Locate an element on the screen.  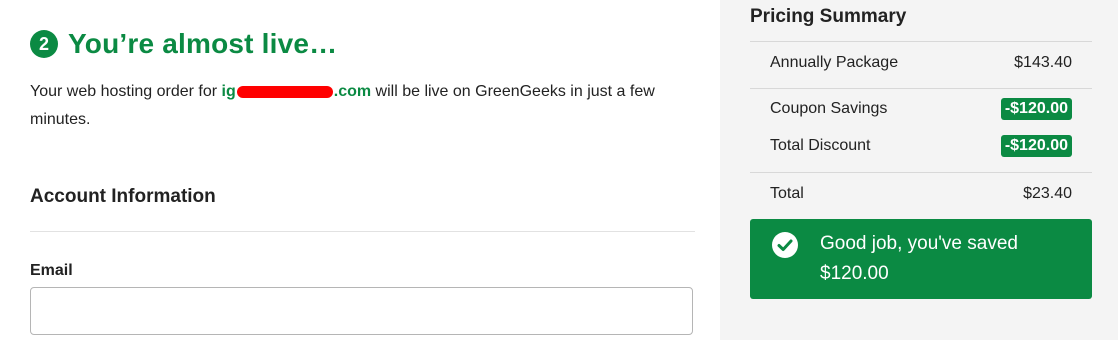
annual-package-price: $143.40 is located at coordinates (1043, 62).